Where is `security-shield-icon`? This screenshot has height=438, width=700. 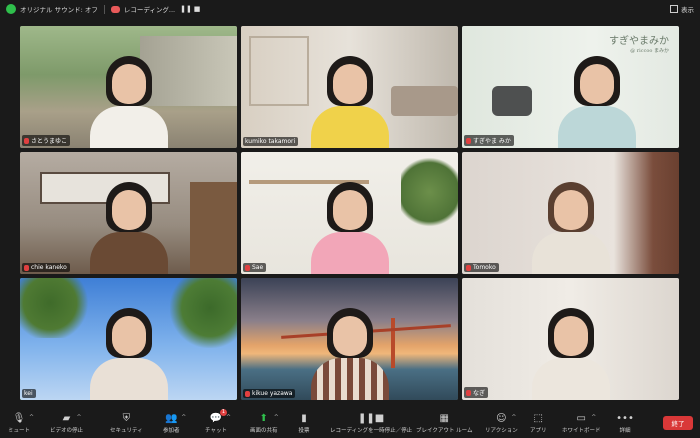
security-shield-icon is located at coordinates (11, 9).